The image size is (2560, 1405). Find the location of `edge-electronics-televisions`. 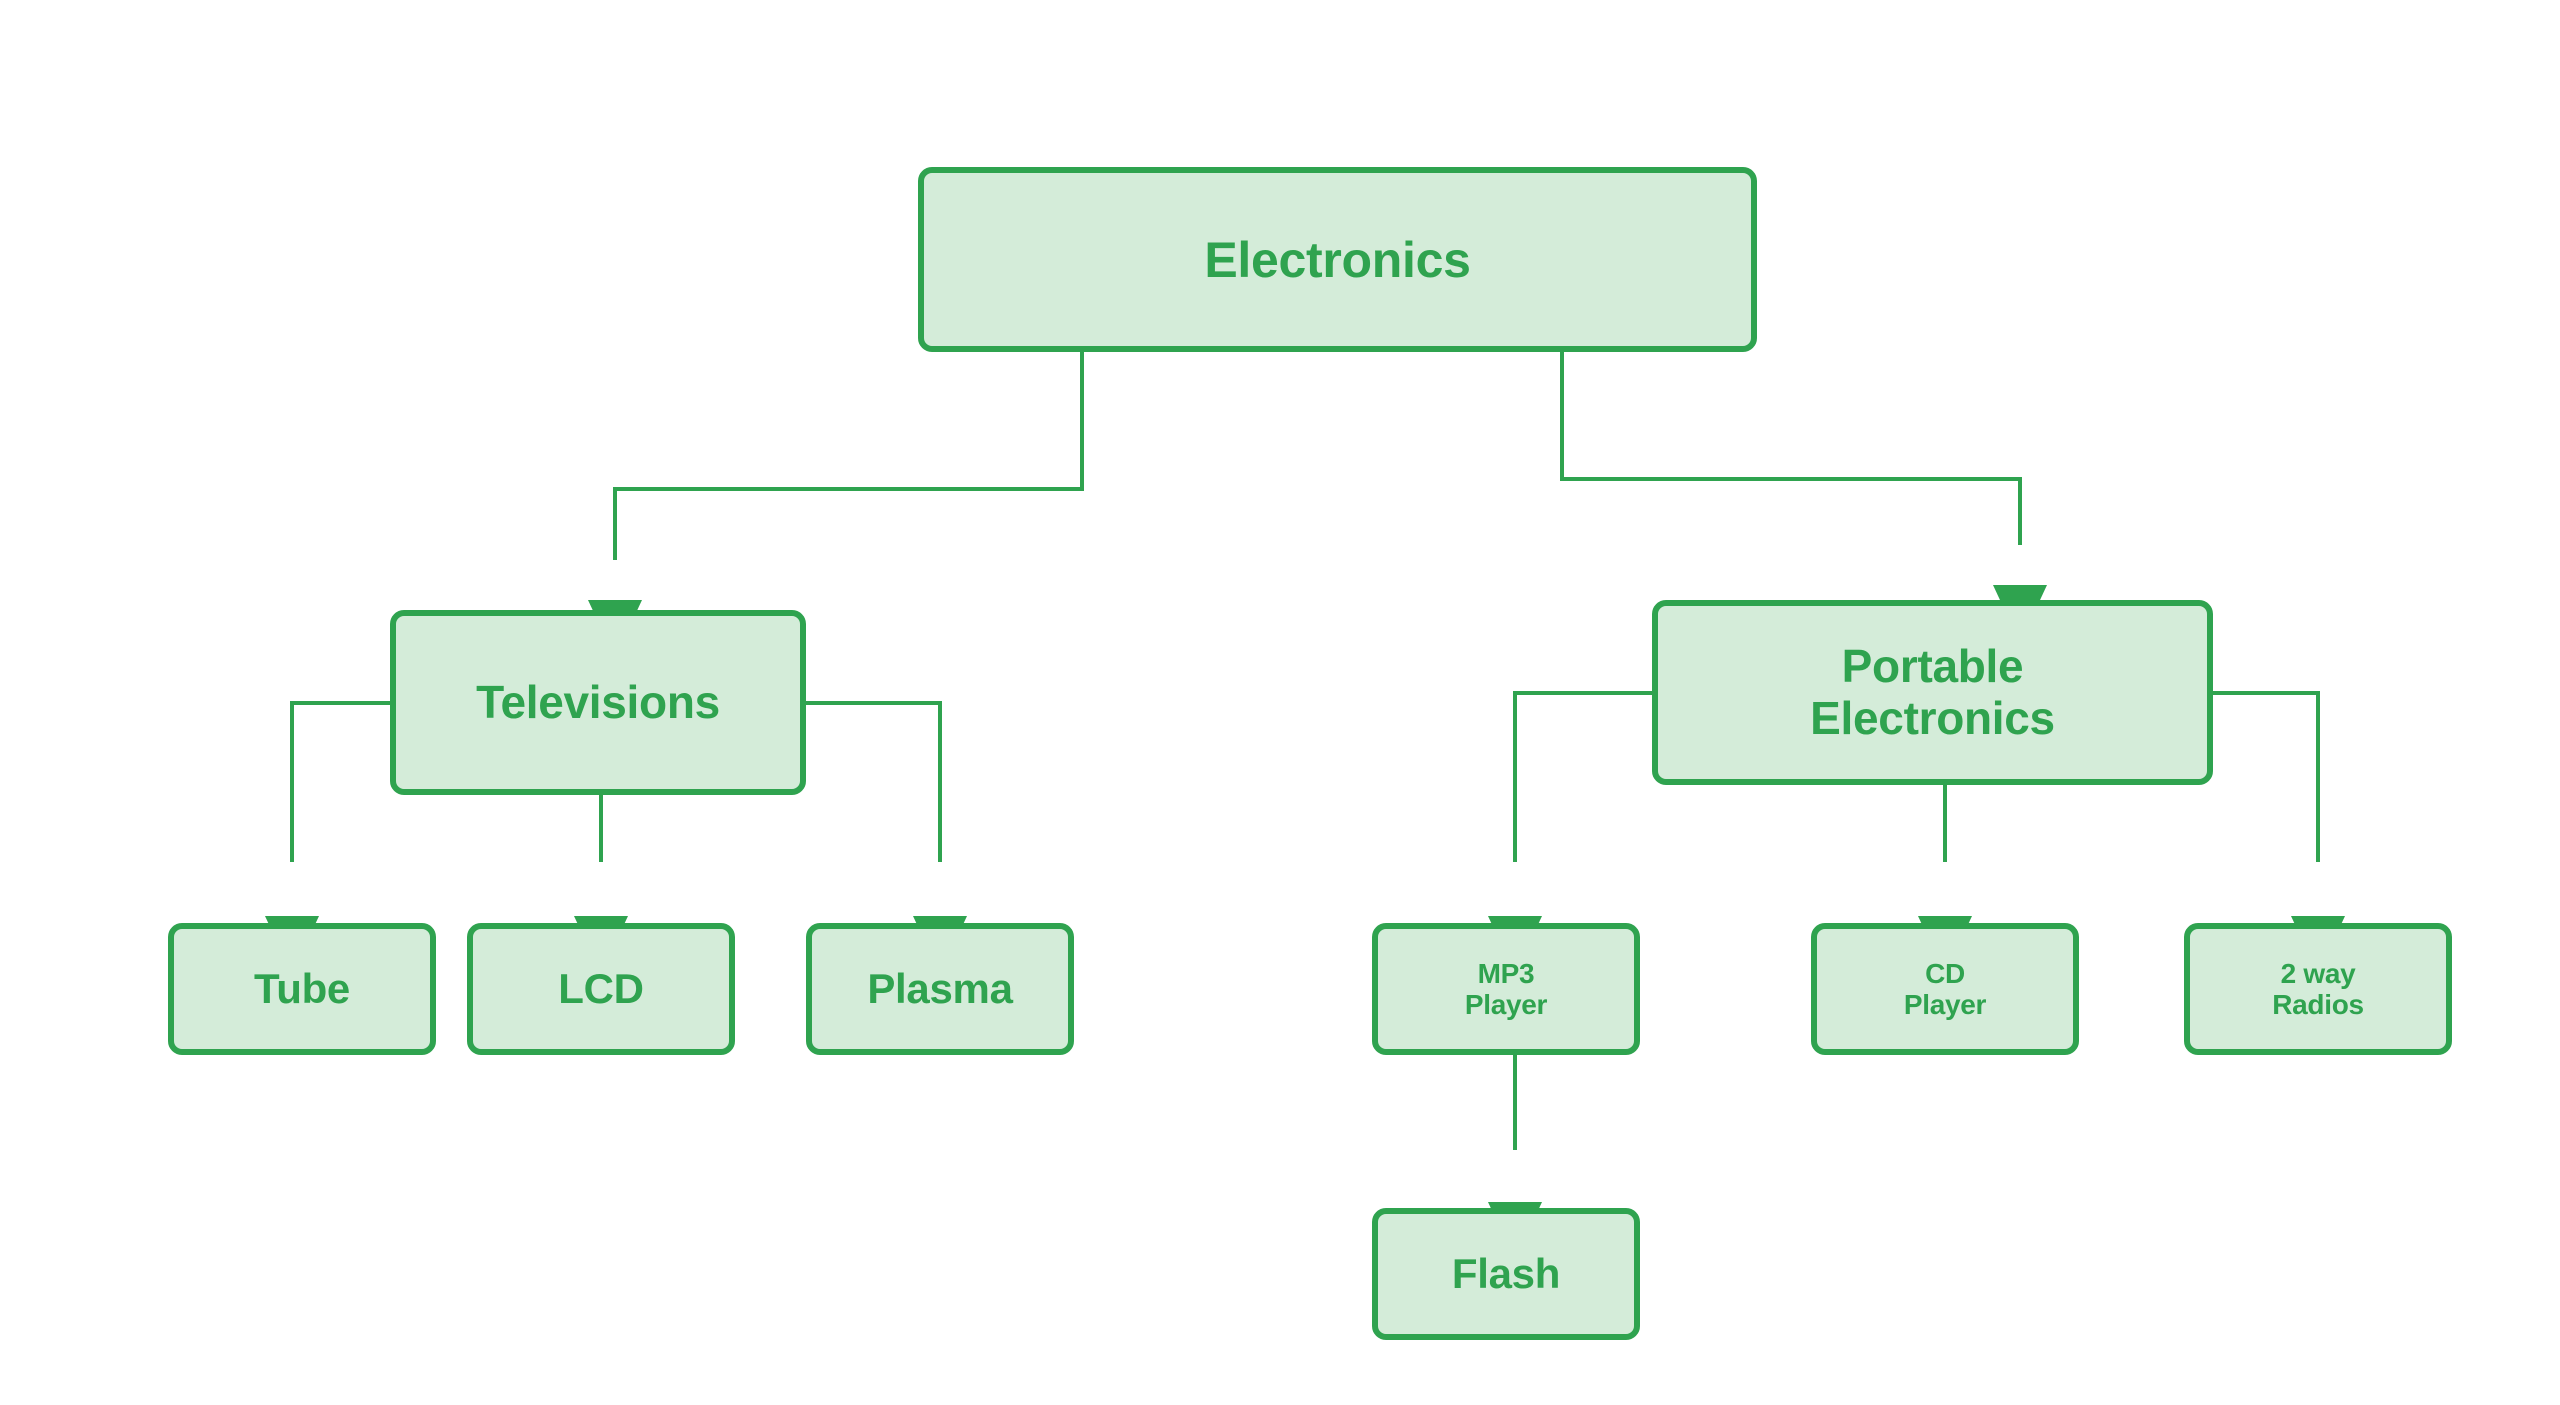

edge-electronics-televisions is located at coordinates (848, 456).